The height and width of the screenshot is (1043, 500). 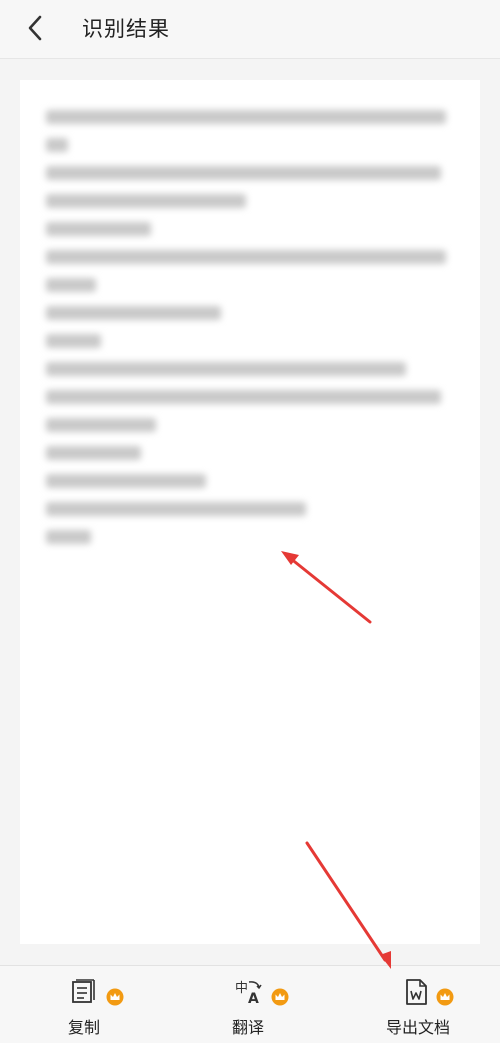 I want to click on header-bar: 识别结果, so click(x=250, y=29).